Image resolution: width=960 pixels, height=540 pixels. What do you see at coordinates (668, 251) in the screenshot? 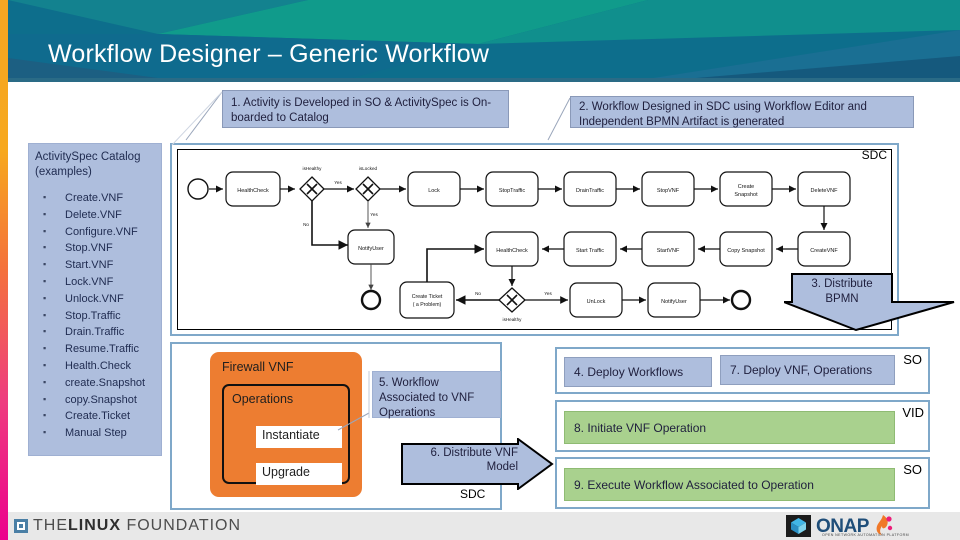
I see `bpmn-task-startvnf: StartVNF` at bounding box center [668, 251].